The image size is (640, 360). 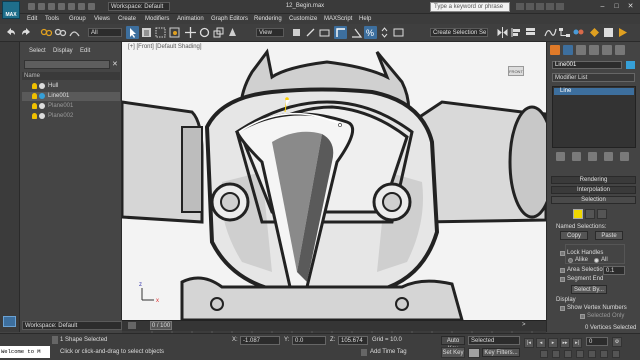 I want to click on menu-maxscript: MAXScript, so click(x=338, y=19).